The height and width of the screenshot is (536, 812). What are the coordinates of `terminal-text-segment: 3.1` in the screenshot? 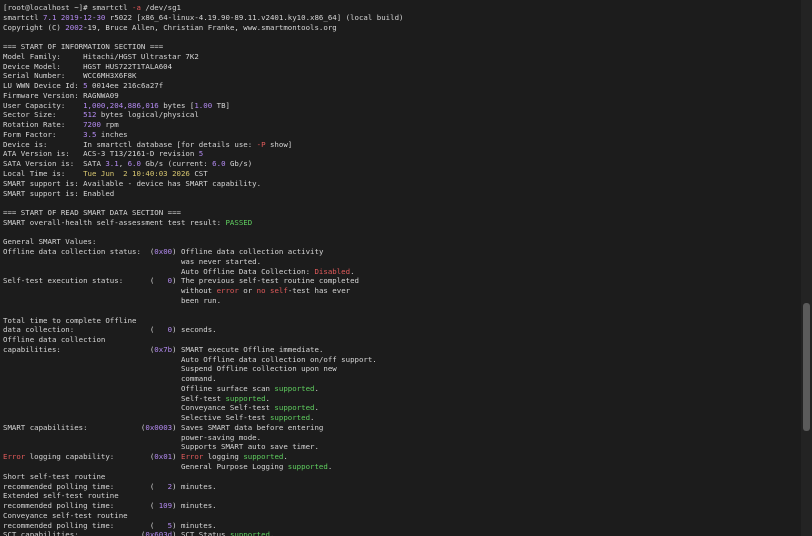 It's located at (112, 164).